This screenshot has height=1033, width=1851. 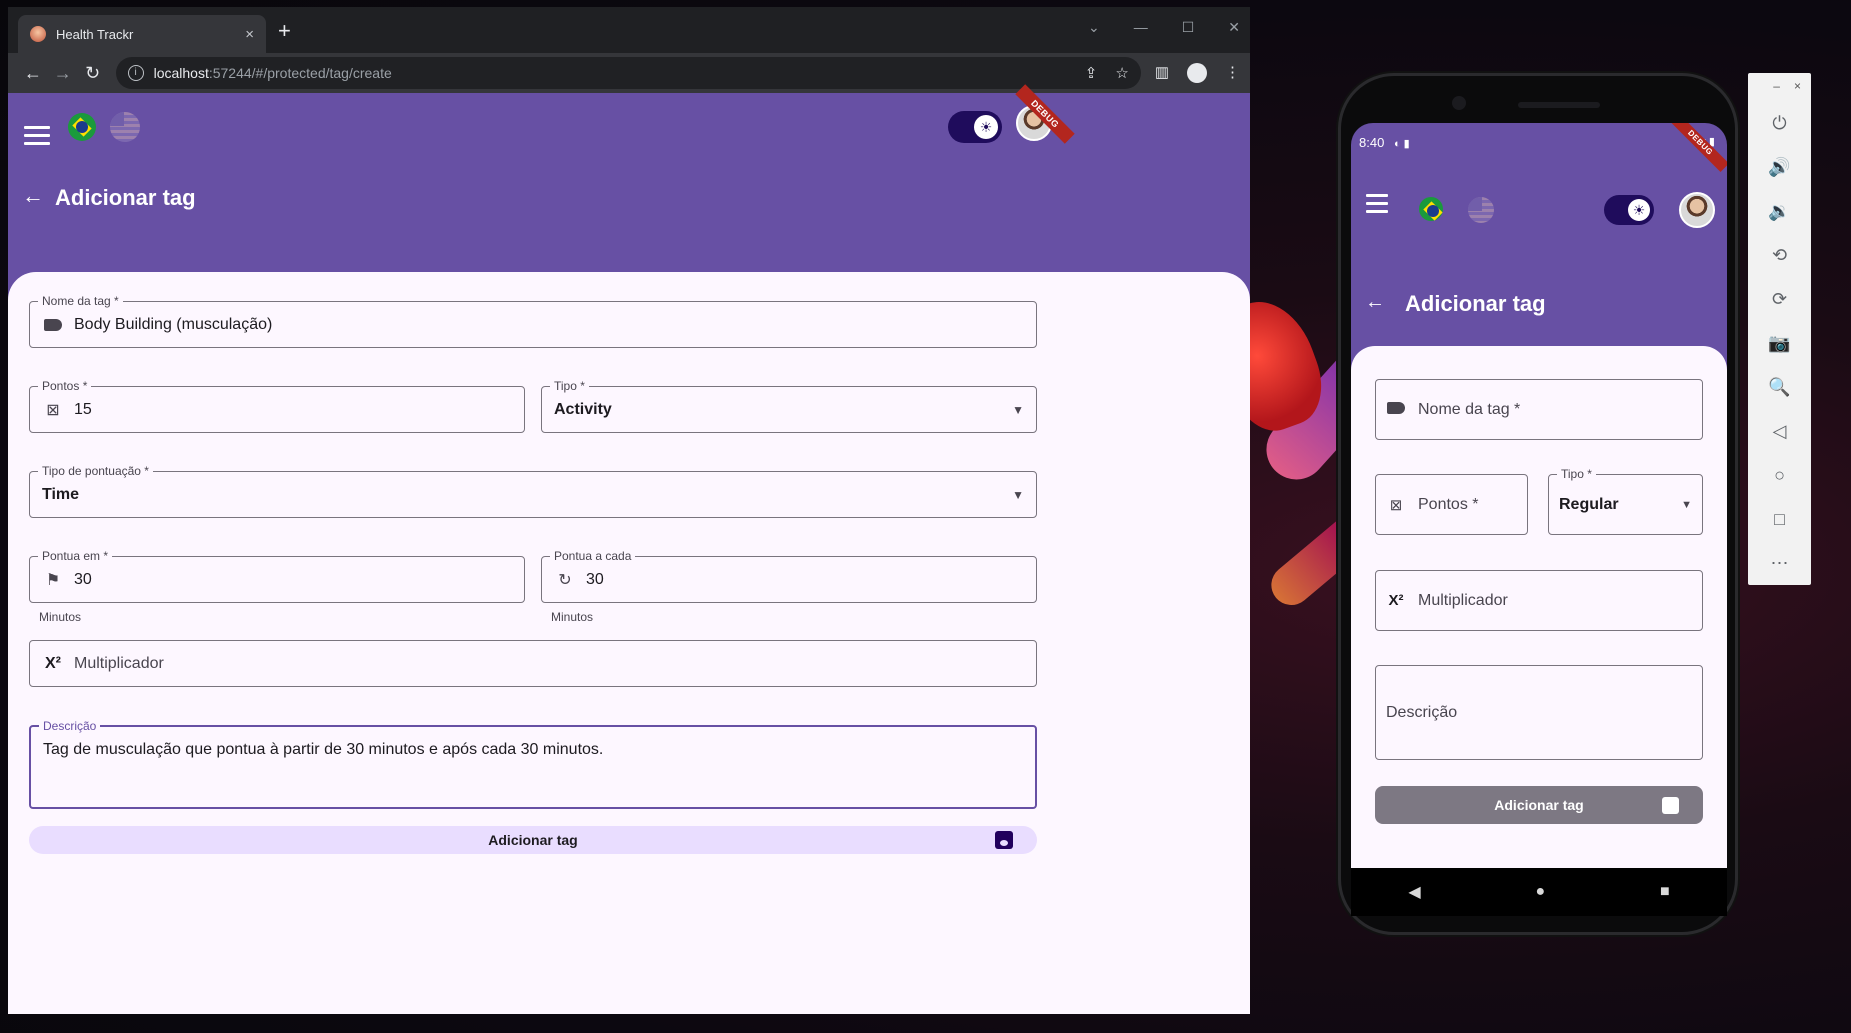 What do you see at coordinates (173, 324) in the screenshot?
I see `tag-name-value: Body Building (musculação)` at bounding box center [173, 324].